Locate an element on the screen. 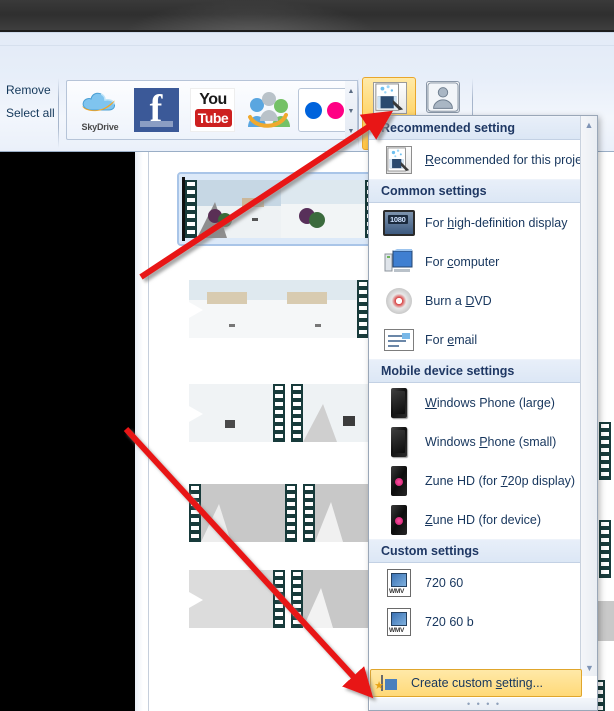  menu-item-windows-phone-large: Windows Phone (large) is located at coordinates (483, 402).